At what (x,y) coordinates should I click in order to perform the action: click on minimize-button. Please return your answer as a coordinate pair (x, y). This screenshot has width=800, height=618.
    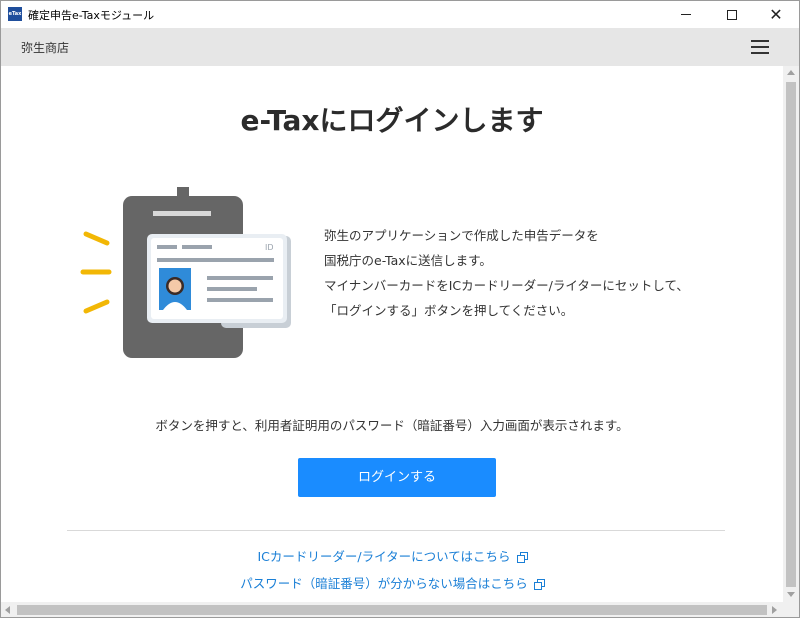
    Looking at the image, I should click on (686, 14).